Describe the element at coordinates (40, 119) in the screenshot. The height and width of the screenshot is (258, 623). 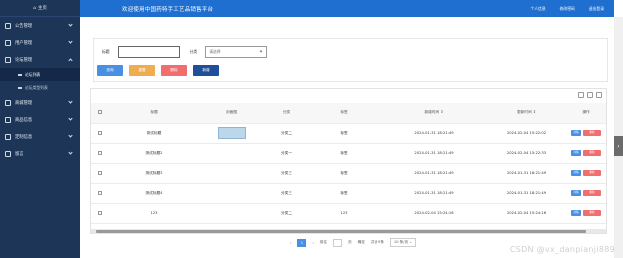
I see `sidebar-item: 商品信息` at that location.